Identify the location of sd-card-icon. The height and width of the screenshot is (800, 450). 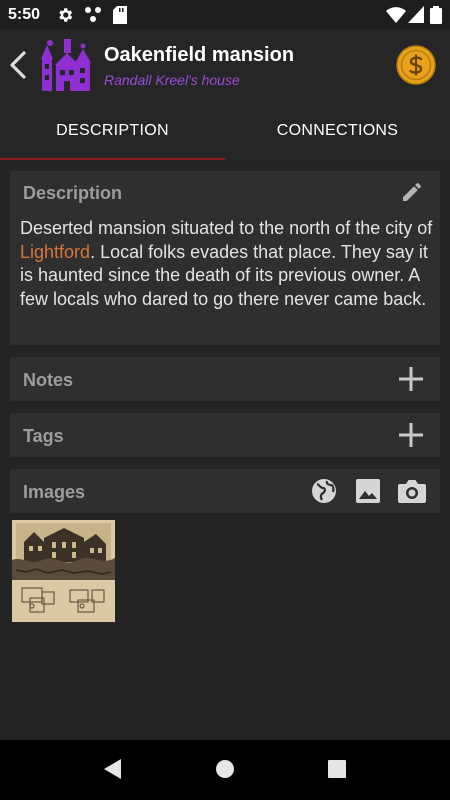
(120, 15).